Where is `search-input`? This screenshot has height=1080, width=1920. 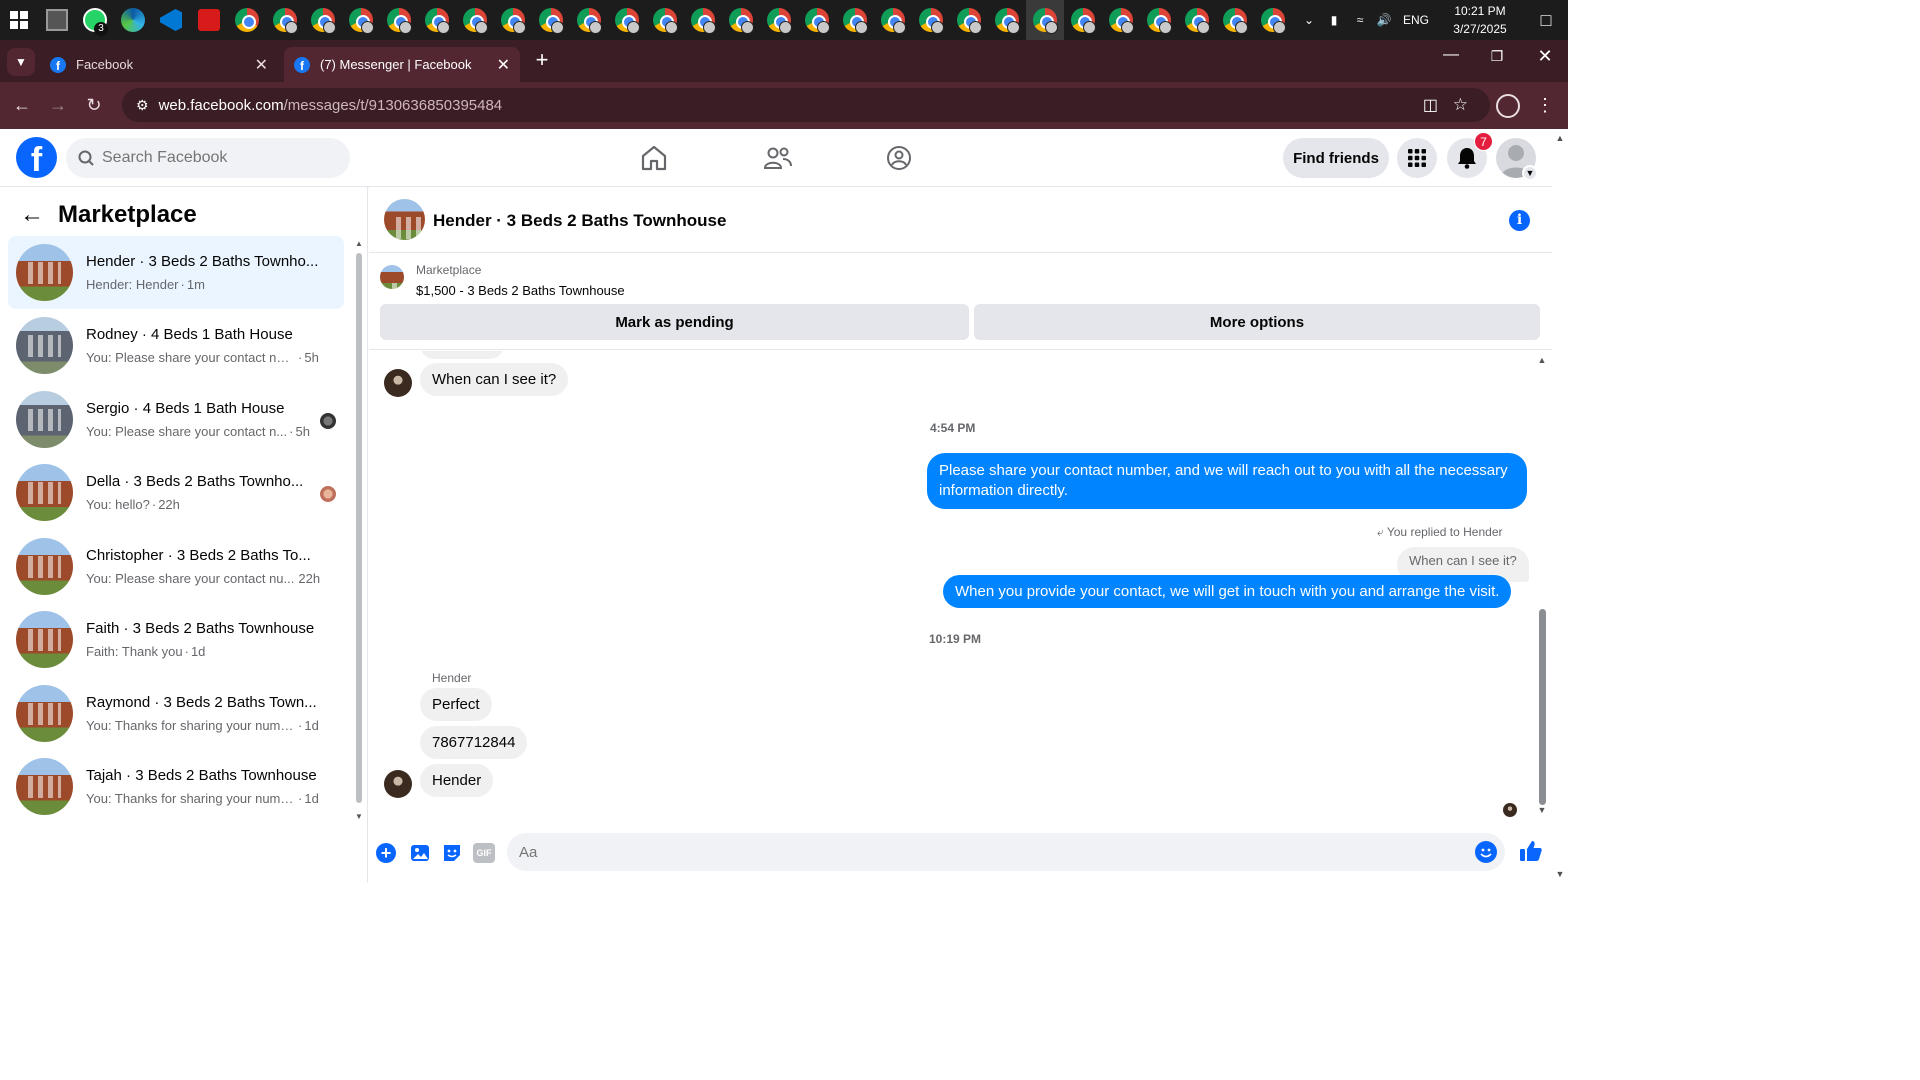
search-input is located at coordinates (212, 158).